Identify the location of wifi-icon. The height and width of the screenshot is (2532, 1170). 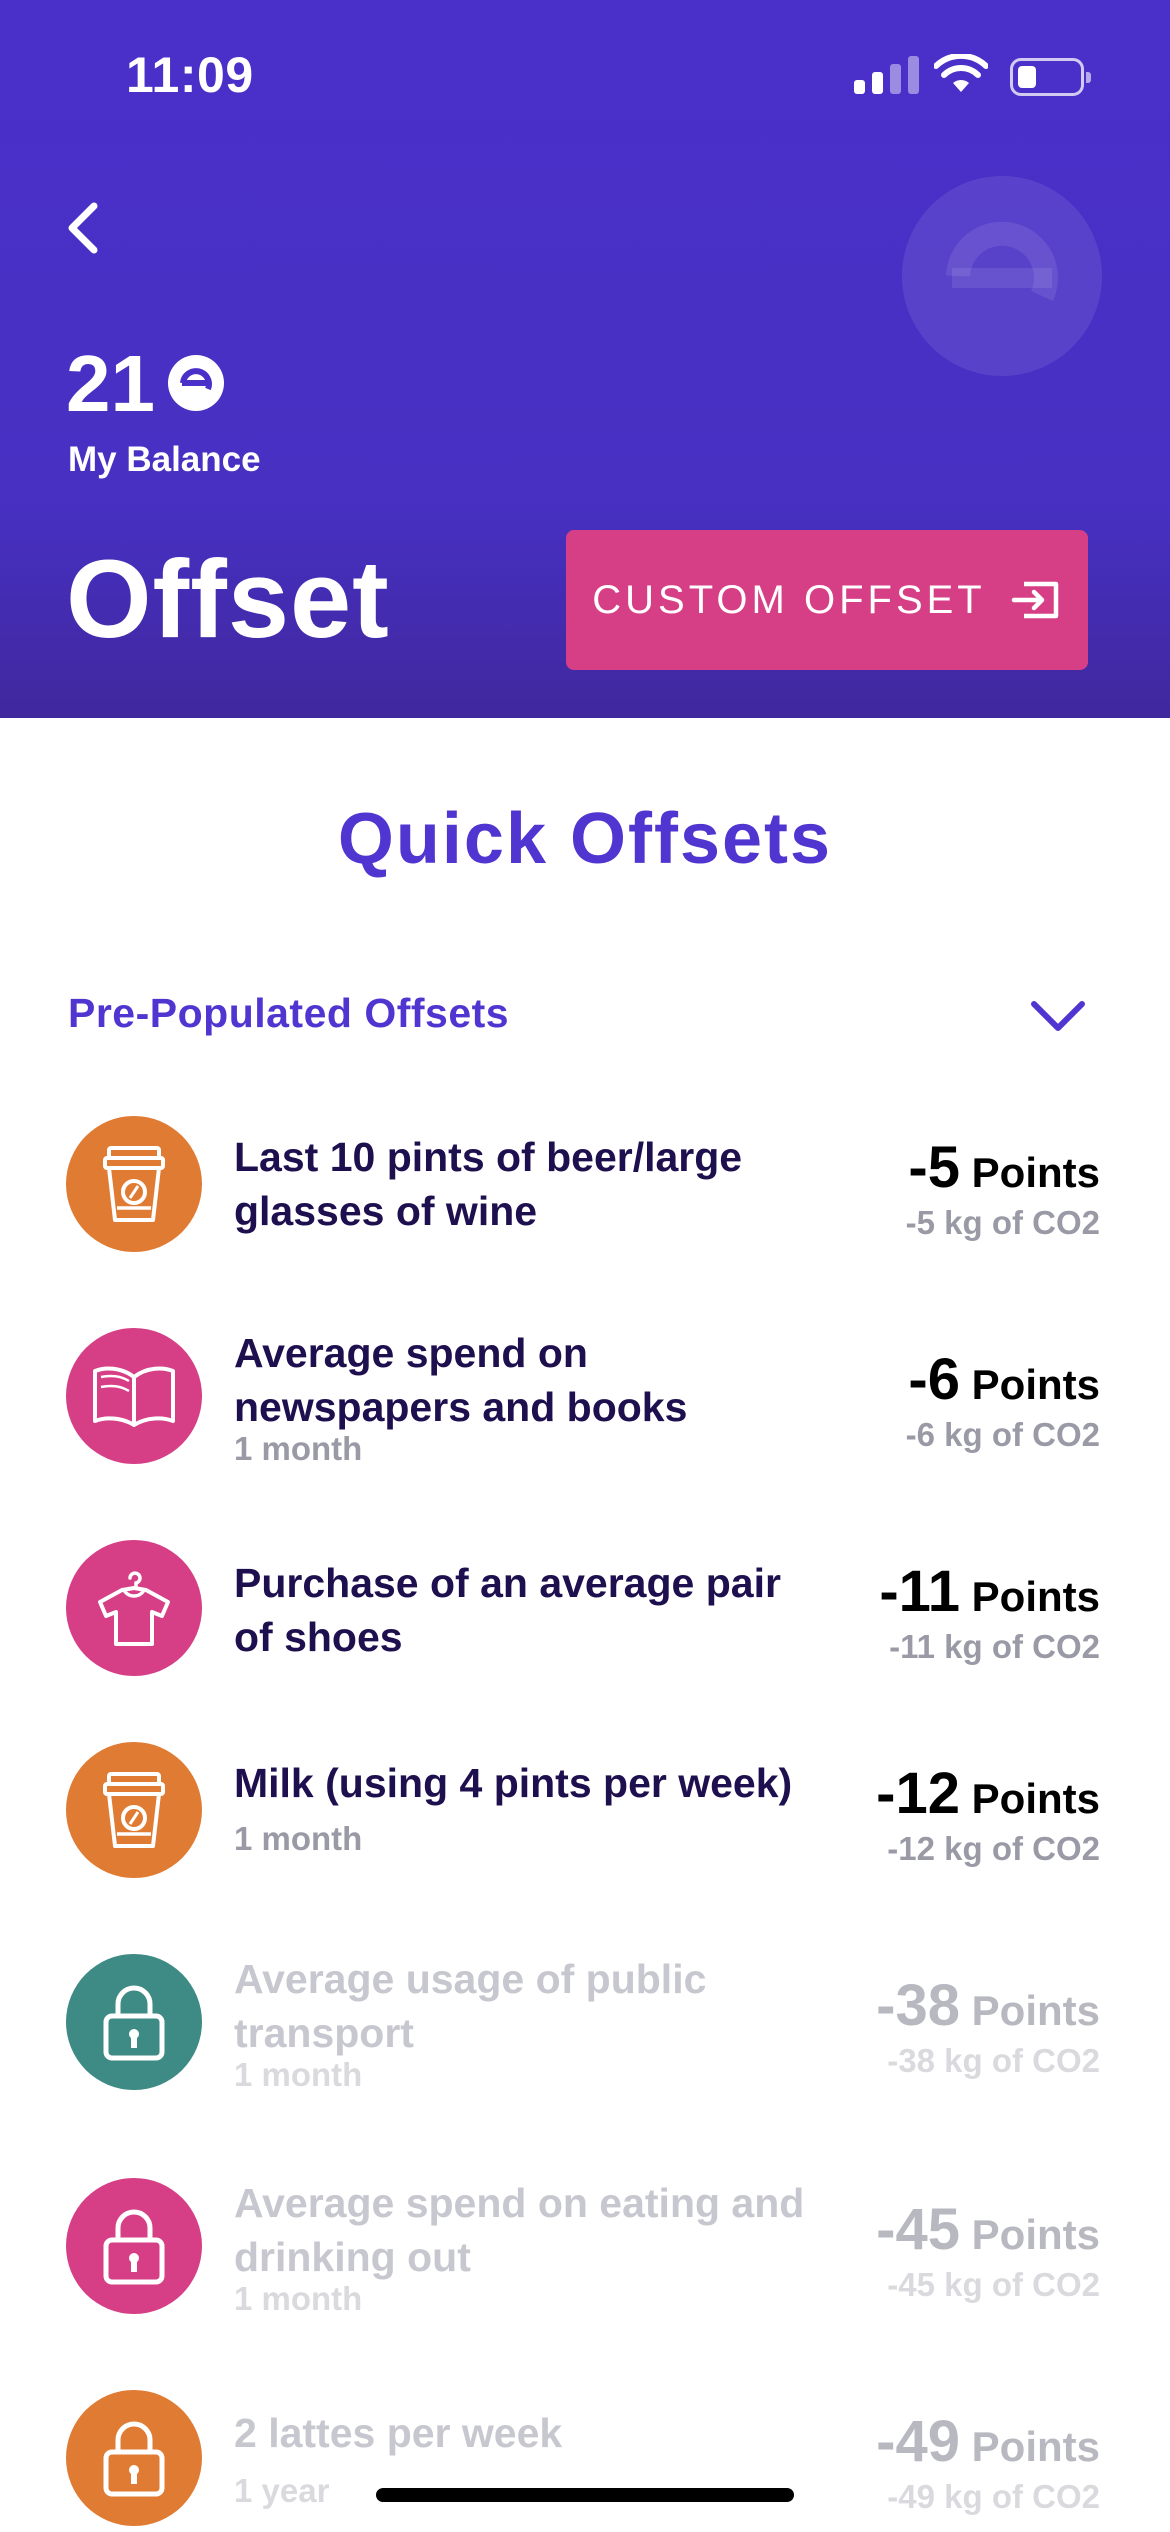
(961, 73).